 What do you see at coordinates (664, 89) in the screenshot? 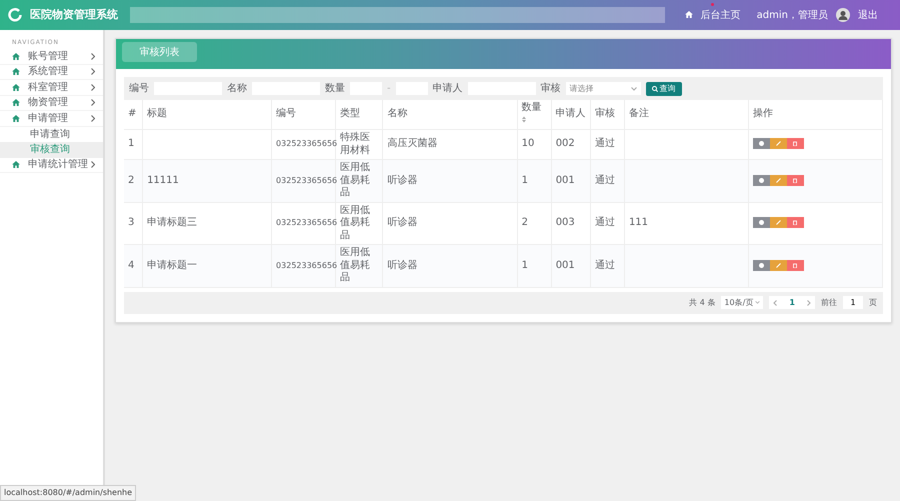
I see `search-button: 查询` at bounding box center [664, 89].